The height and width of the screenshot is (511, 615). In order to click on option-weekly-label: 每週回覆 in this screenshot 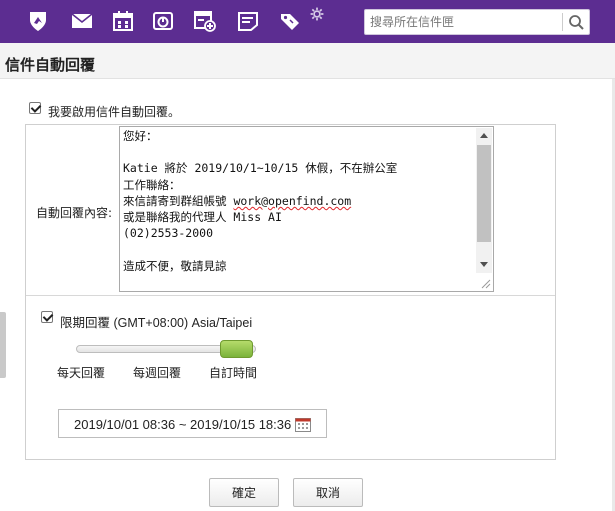, I will do `click(157, 372)`.